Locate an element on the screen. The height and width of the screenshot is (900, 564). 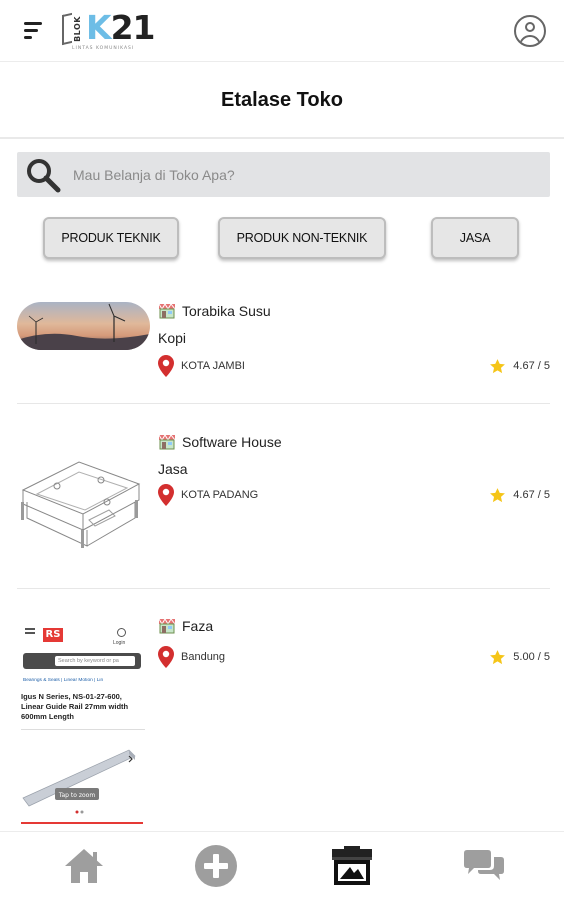
nav-store-icon is located at coordinates (352, 866).